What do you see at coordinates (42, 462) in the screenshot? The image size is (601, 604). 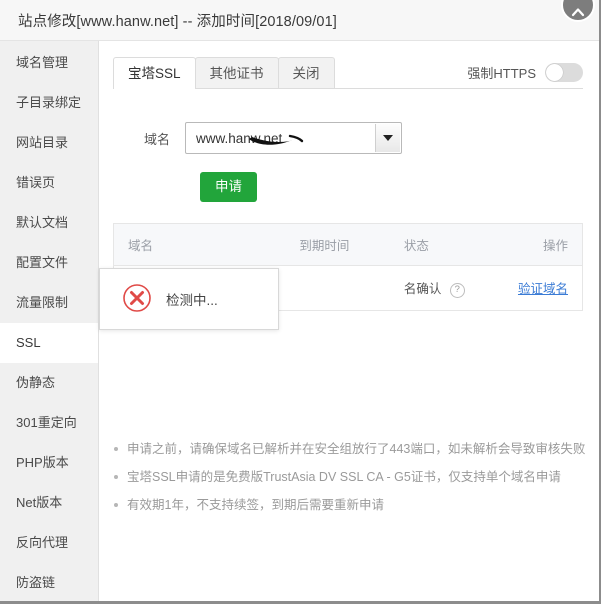 I see `sidebar-item-label: PHP版本` at bounding box center [42, 462].